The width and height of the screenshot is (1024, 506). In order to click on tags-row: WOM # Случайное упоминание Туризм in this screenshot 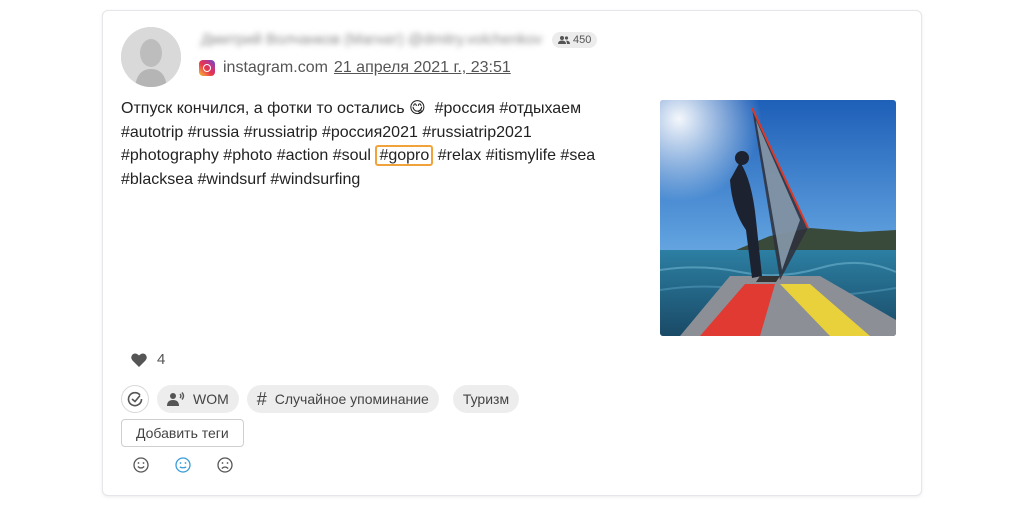, I will do `click(320, 399)`.